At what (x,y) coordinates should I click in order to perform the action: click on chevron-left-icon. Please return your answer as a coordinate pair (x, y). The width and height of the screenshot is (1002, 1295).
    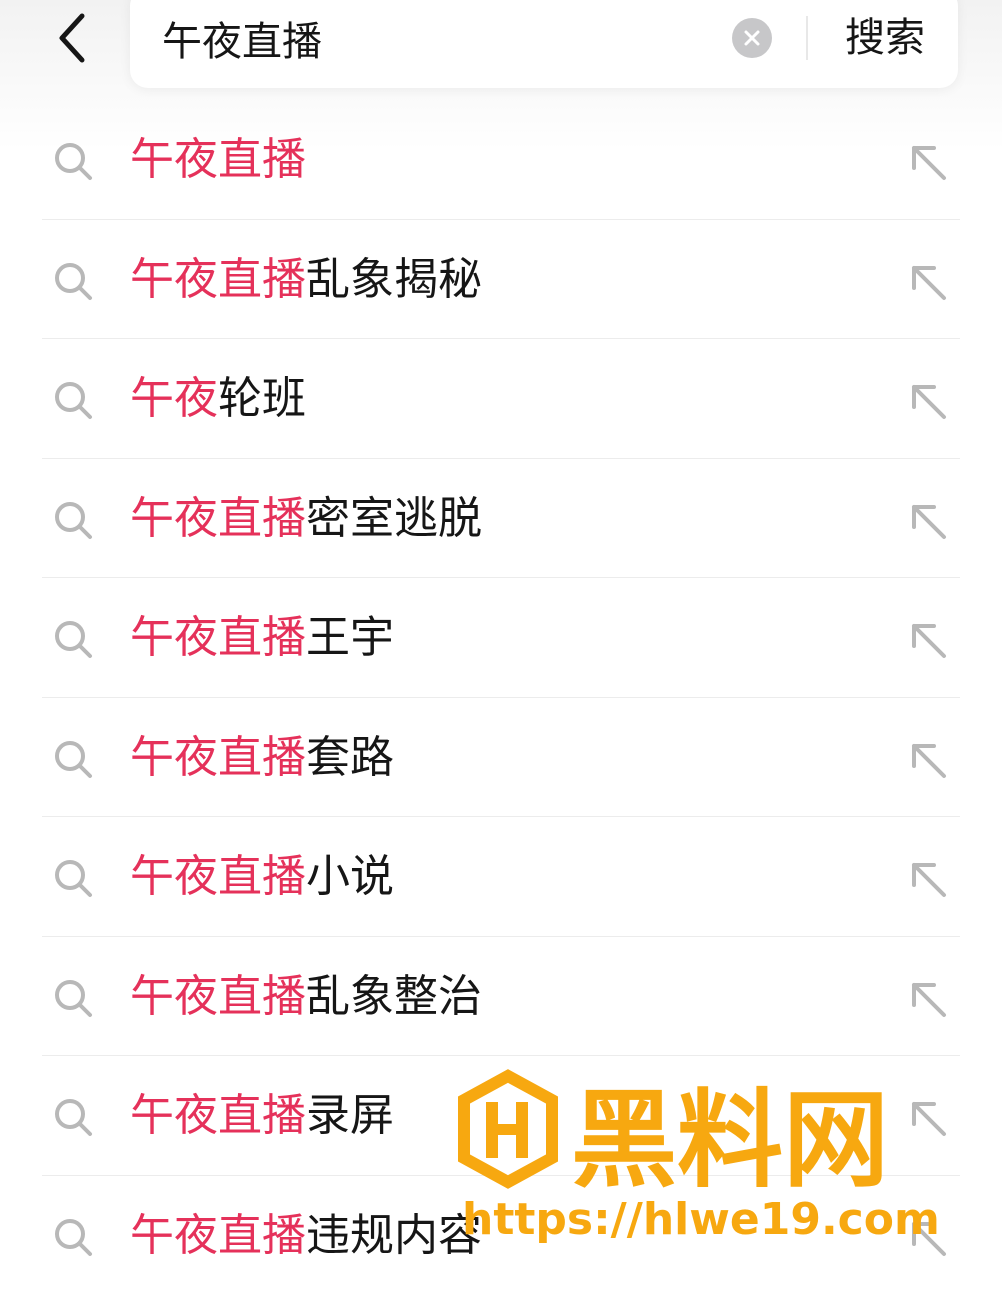
    Looking at the image, I should click on (72, 38).